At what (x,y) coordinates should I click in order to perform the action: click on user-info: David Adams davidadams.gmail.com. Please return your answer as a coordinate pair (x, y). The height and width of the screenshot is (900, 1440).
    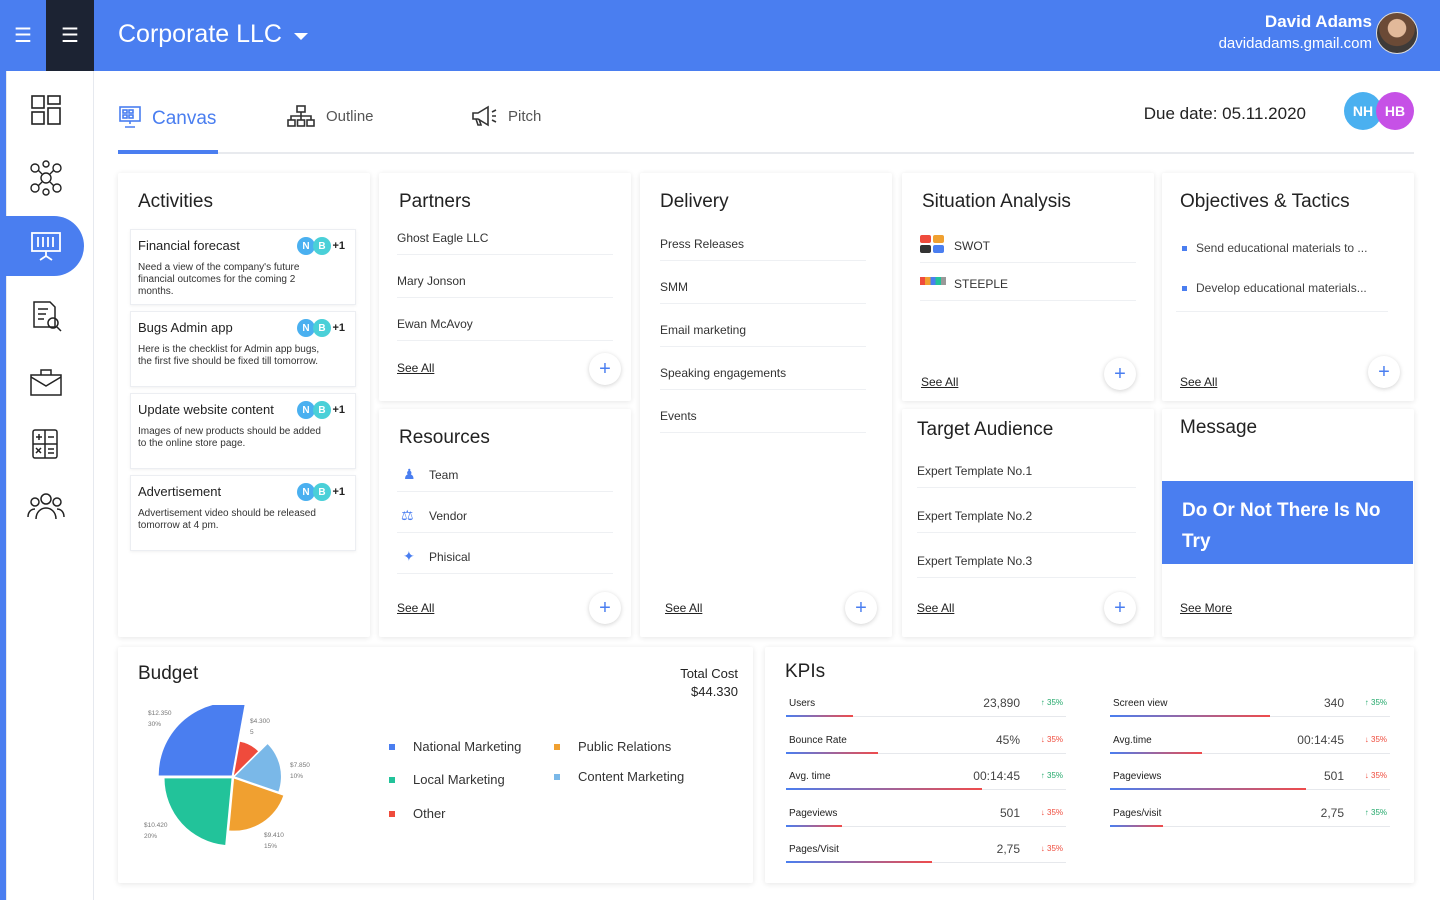
    Looking at the image, I should click on (1295, 33).